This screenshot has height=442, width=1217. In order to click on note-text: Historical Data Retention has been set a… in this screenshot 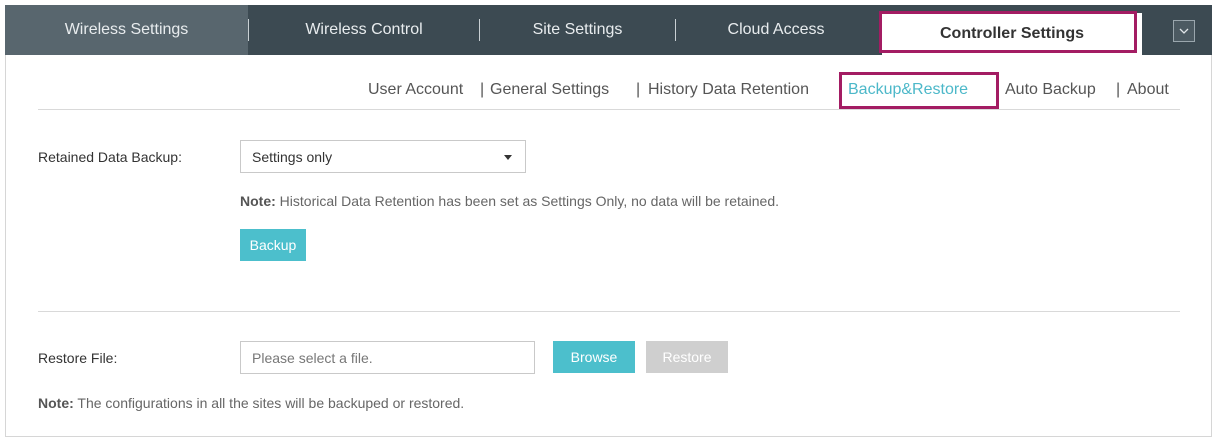, I will do `click(529, 201)`.